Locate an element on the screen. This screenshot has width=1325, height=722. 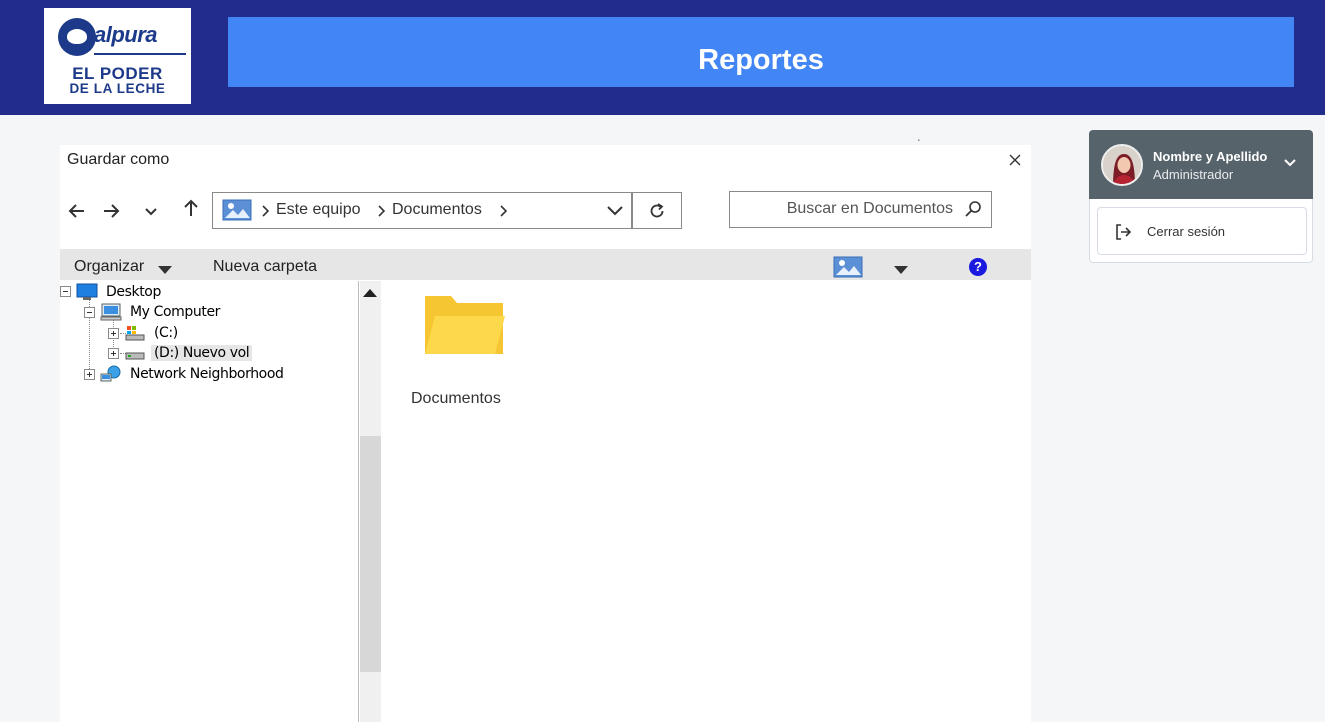
organize-caret-icon is located at coordinates (165, 270).